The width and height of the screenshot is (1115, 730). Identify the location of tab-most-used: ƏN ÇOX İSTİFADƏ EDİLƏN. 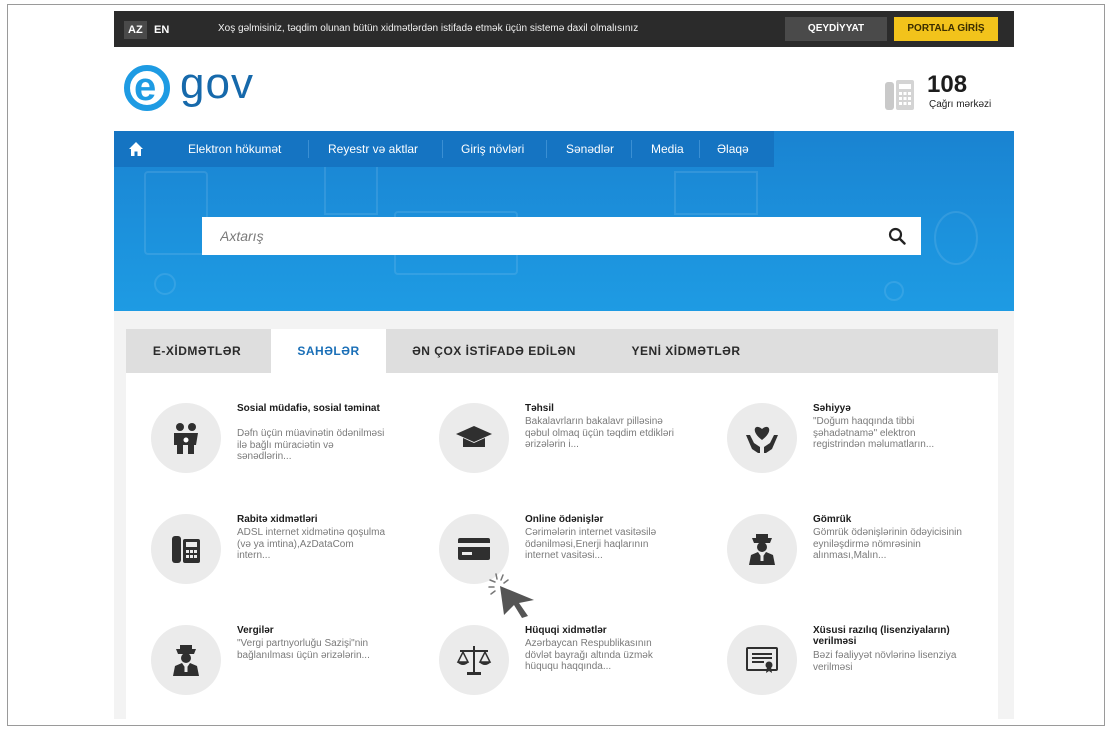
(494, 351).